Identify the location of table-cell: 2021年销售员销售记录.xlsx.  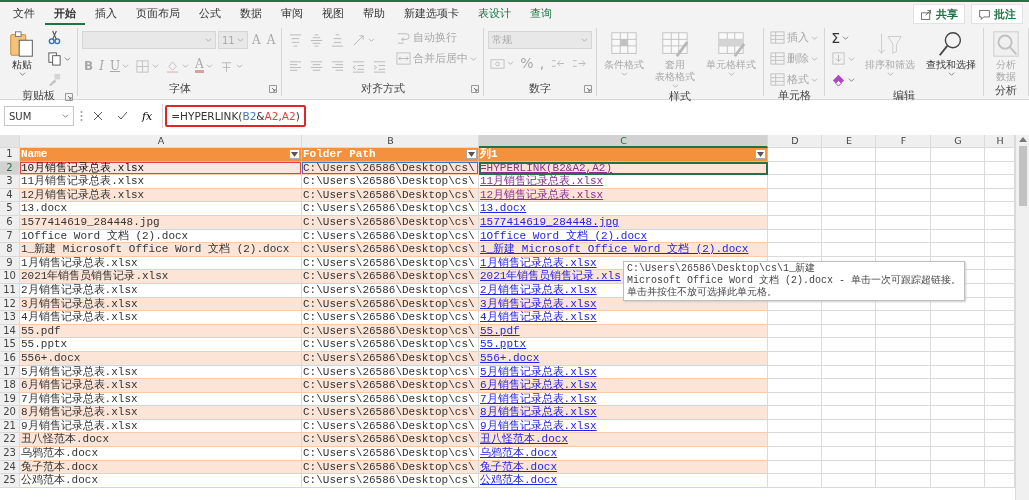
(161, 277).